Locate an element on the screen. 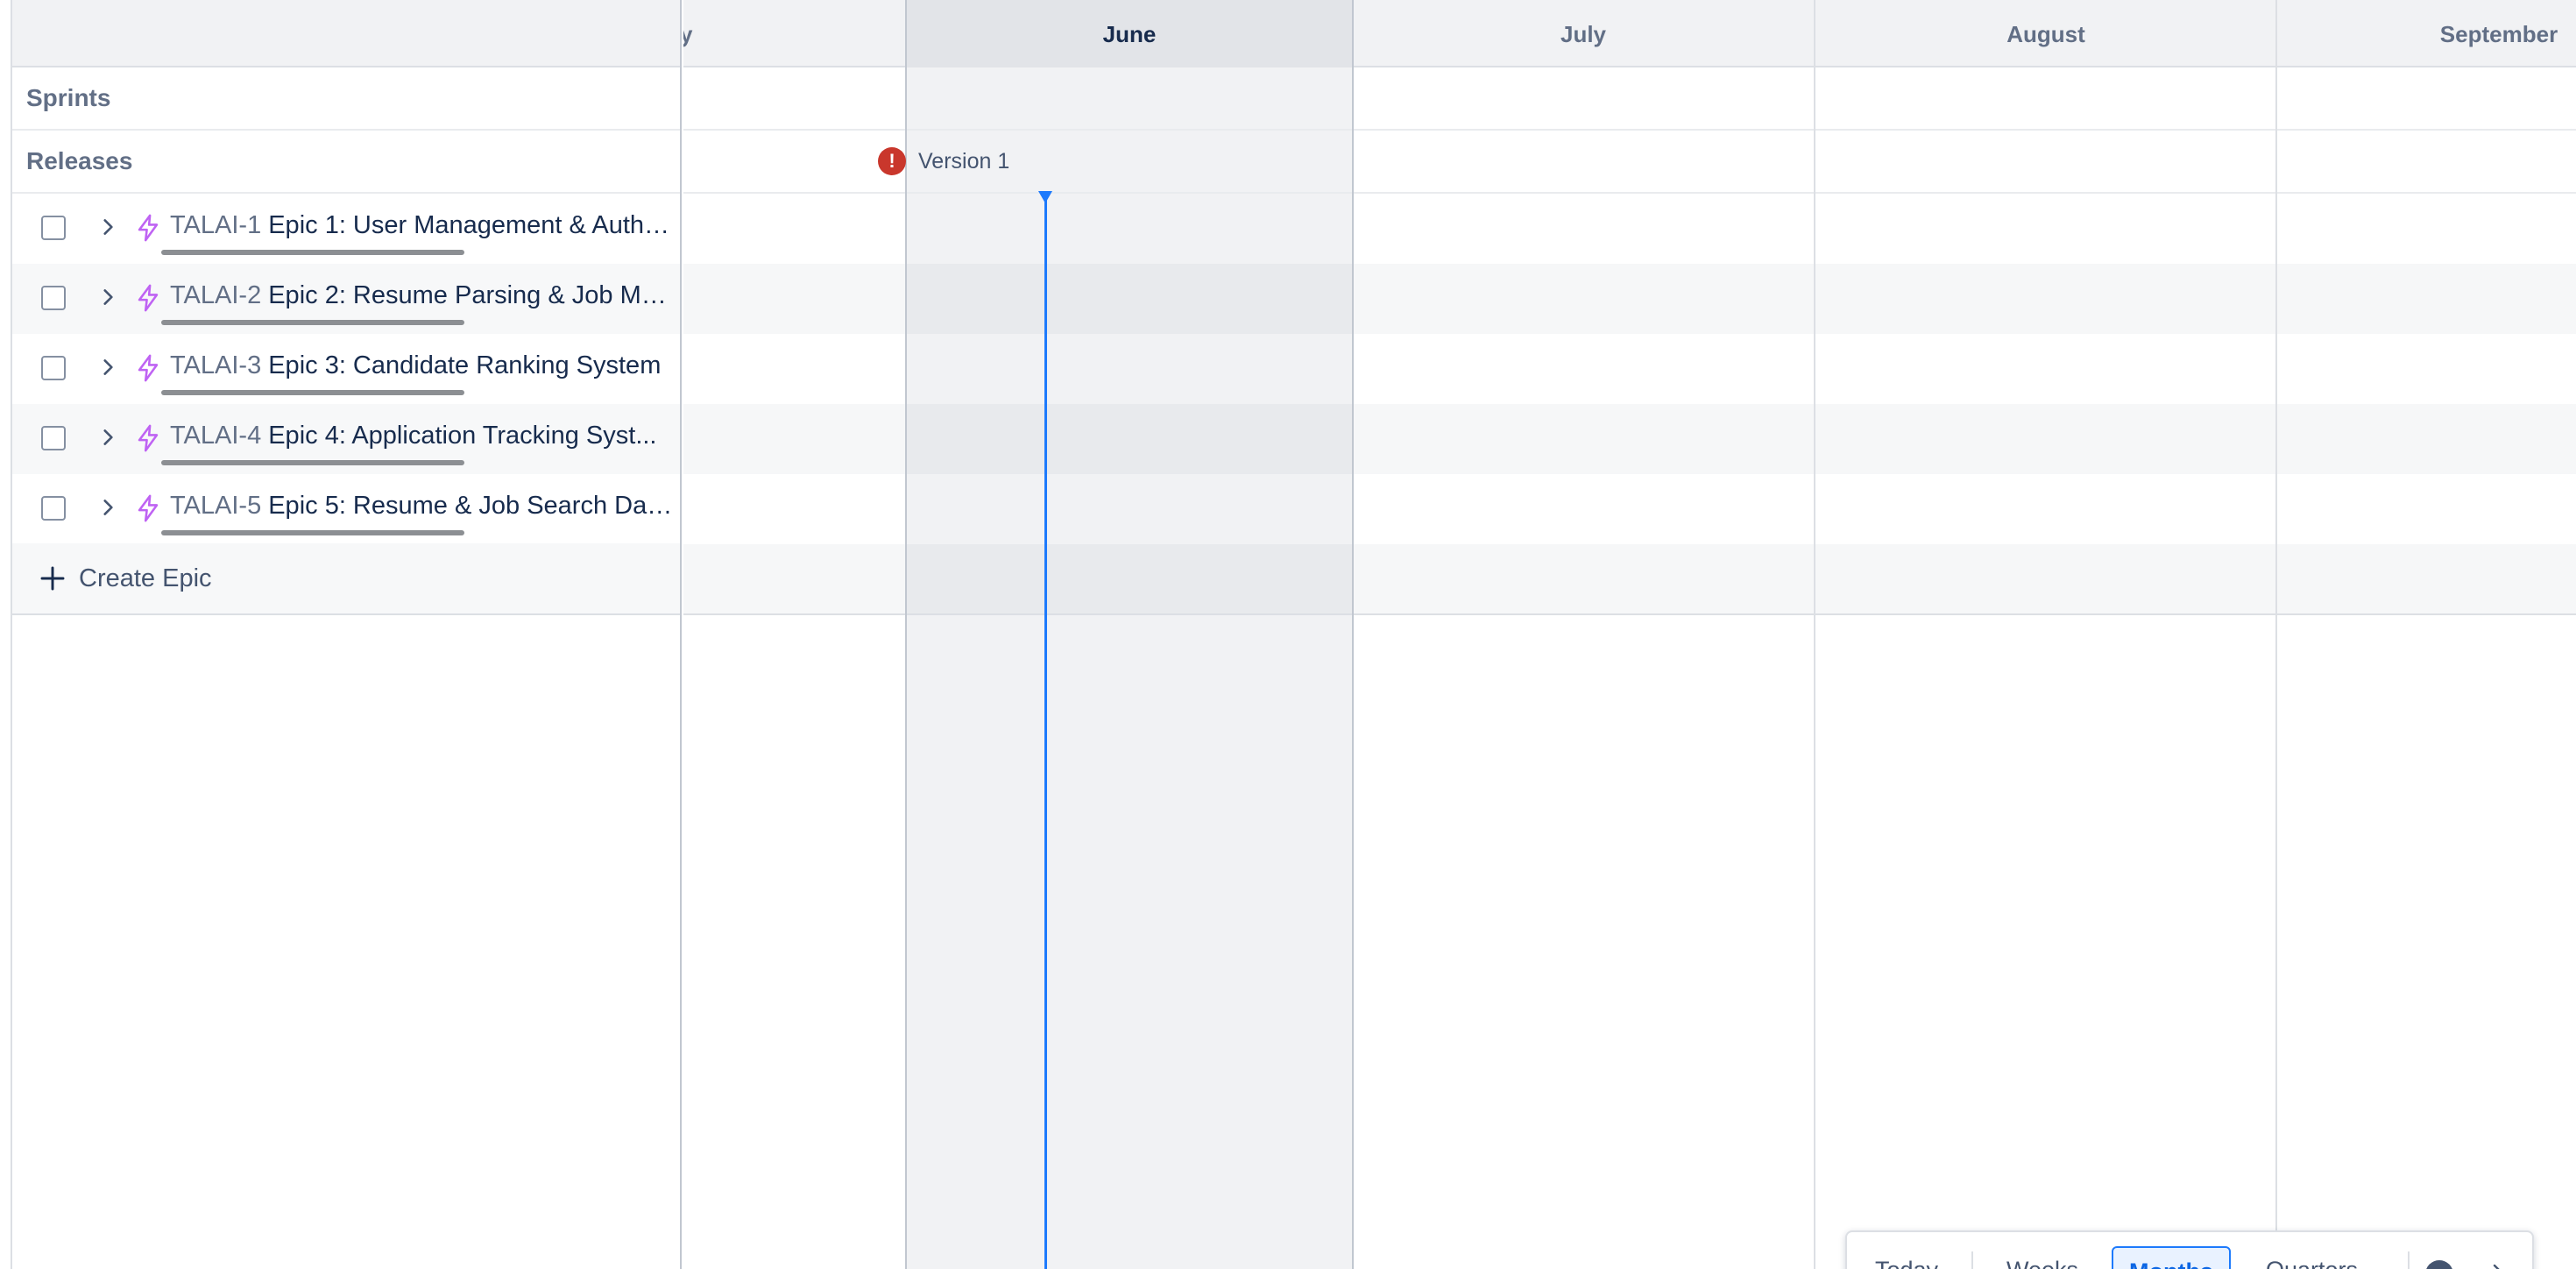 The image size is (2576, 1269). info-icon is located at coordinates (2439, 1264).